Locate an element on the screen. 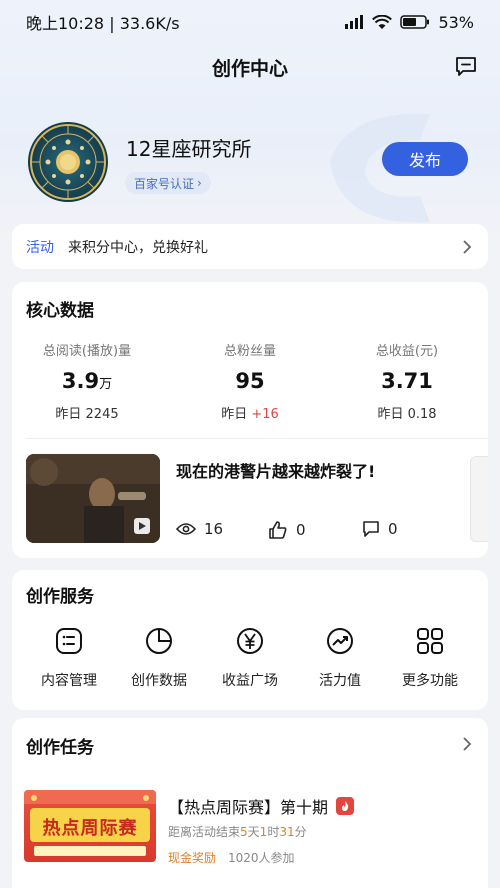 The height and width of the screenshot is (888, 500). yen-icon is located at coordinates (250, 641).